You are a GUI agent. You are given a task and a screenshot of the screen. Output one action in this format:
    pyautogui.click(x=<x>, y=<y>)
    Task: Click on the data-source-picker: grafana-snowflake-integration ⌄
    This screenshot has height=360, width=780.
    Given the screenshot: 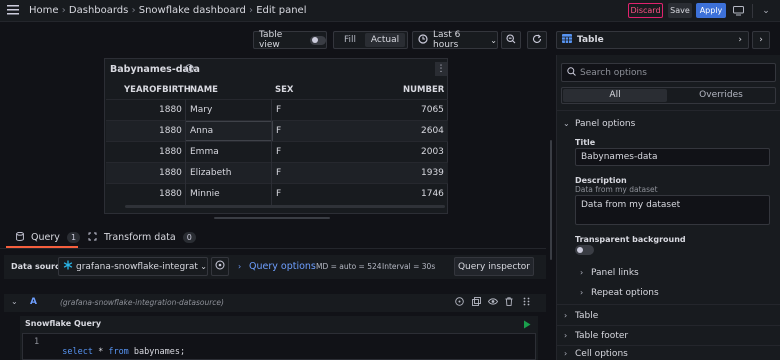 What is the action you would take?
    pyautogui.click(x=133, y=266)
    